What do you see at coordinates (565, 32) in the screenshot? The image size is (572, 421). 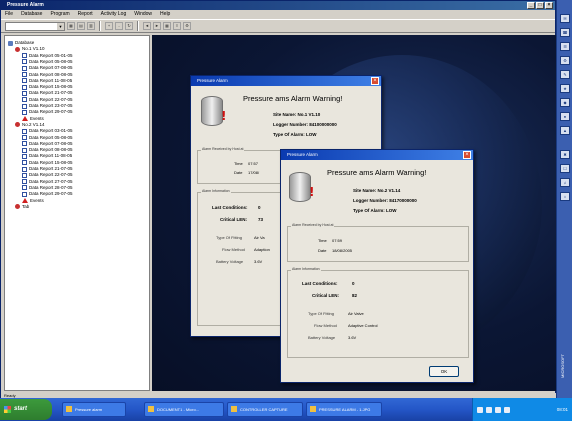 I see `app-shortcut-icon: ☎` at bounding box center [565, 32].